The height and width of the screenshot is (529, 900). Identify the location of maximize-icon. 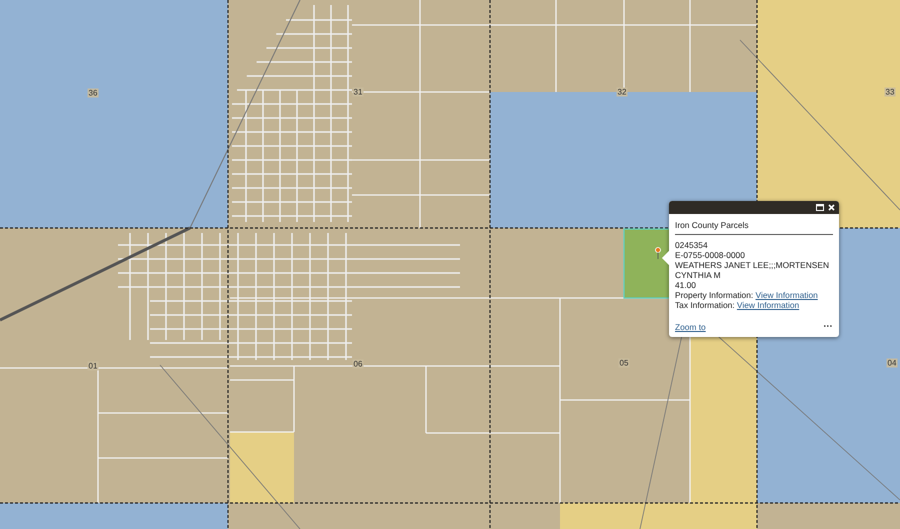
(820, 207).